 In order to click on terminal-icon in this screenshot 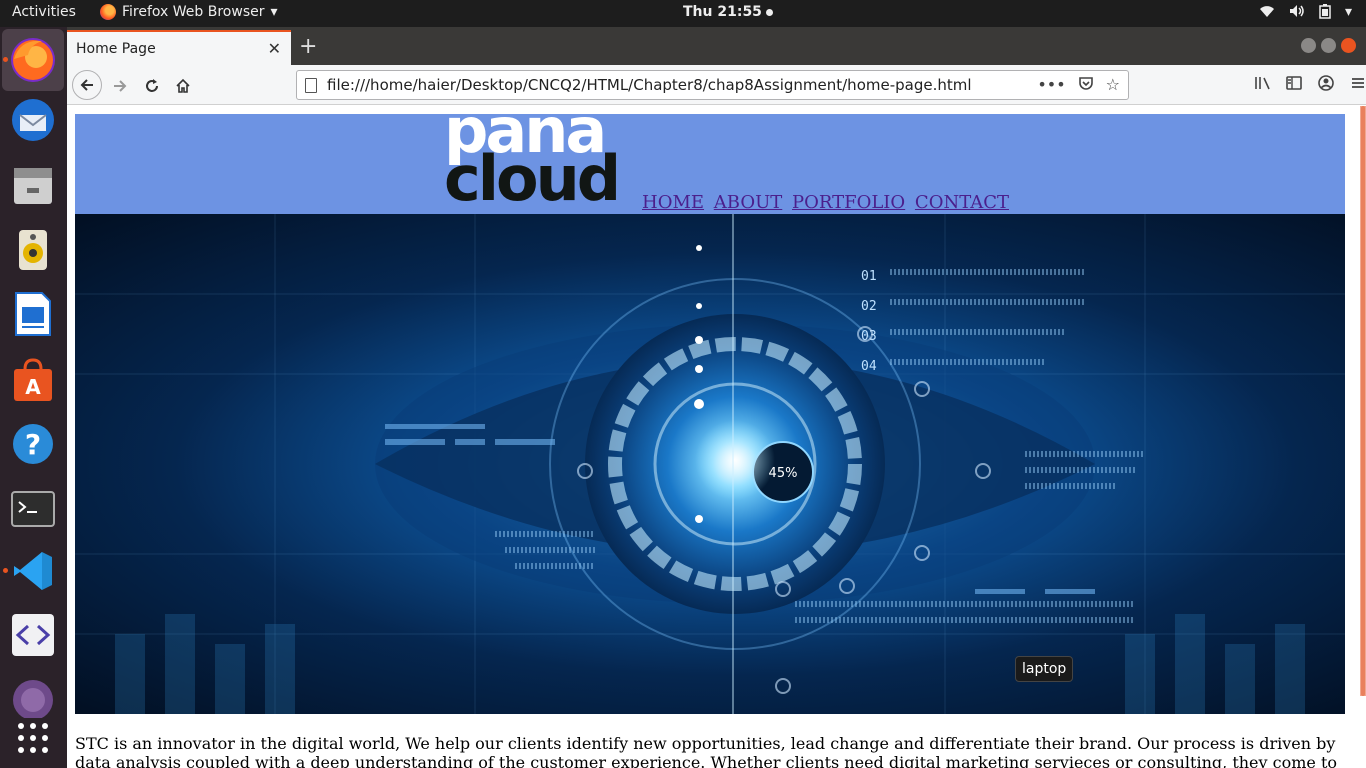, I will do `click(33, 509)`.